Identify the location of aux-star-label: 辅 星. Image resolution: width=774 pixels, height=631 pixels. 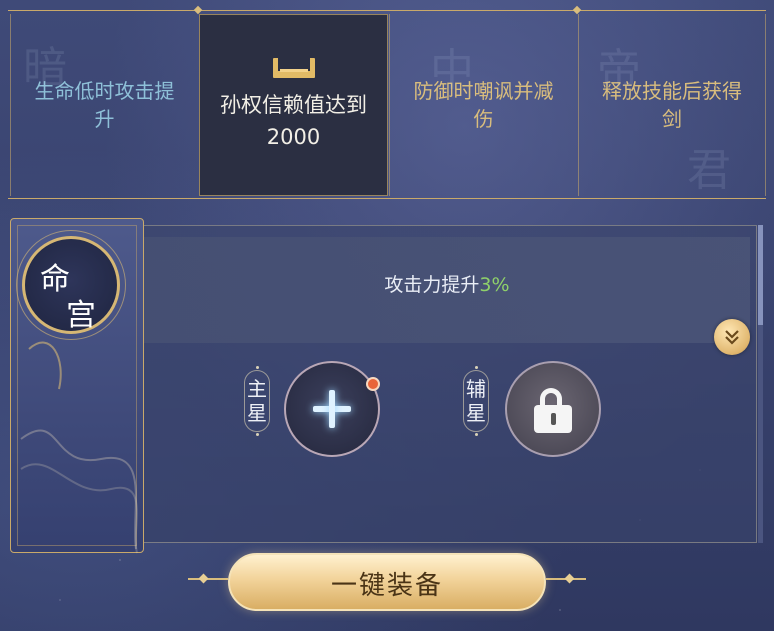
(476, 401).